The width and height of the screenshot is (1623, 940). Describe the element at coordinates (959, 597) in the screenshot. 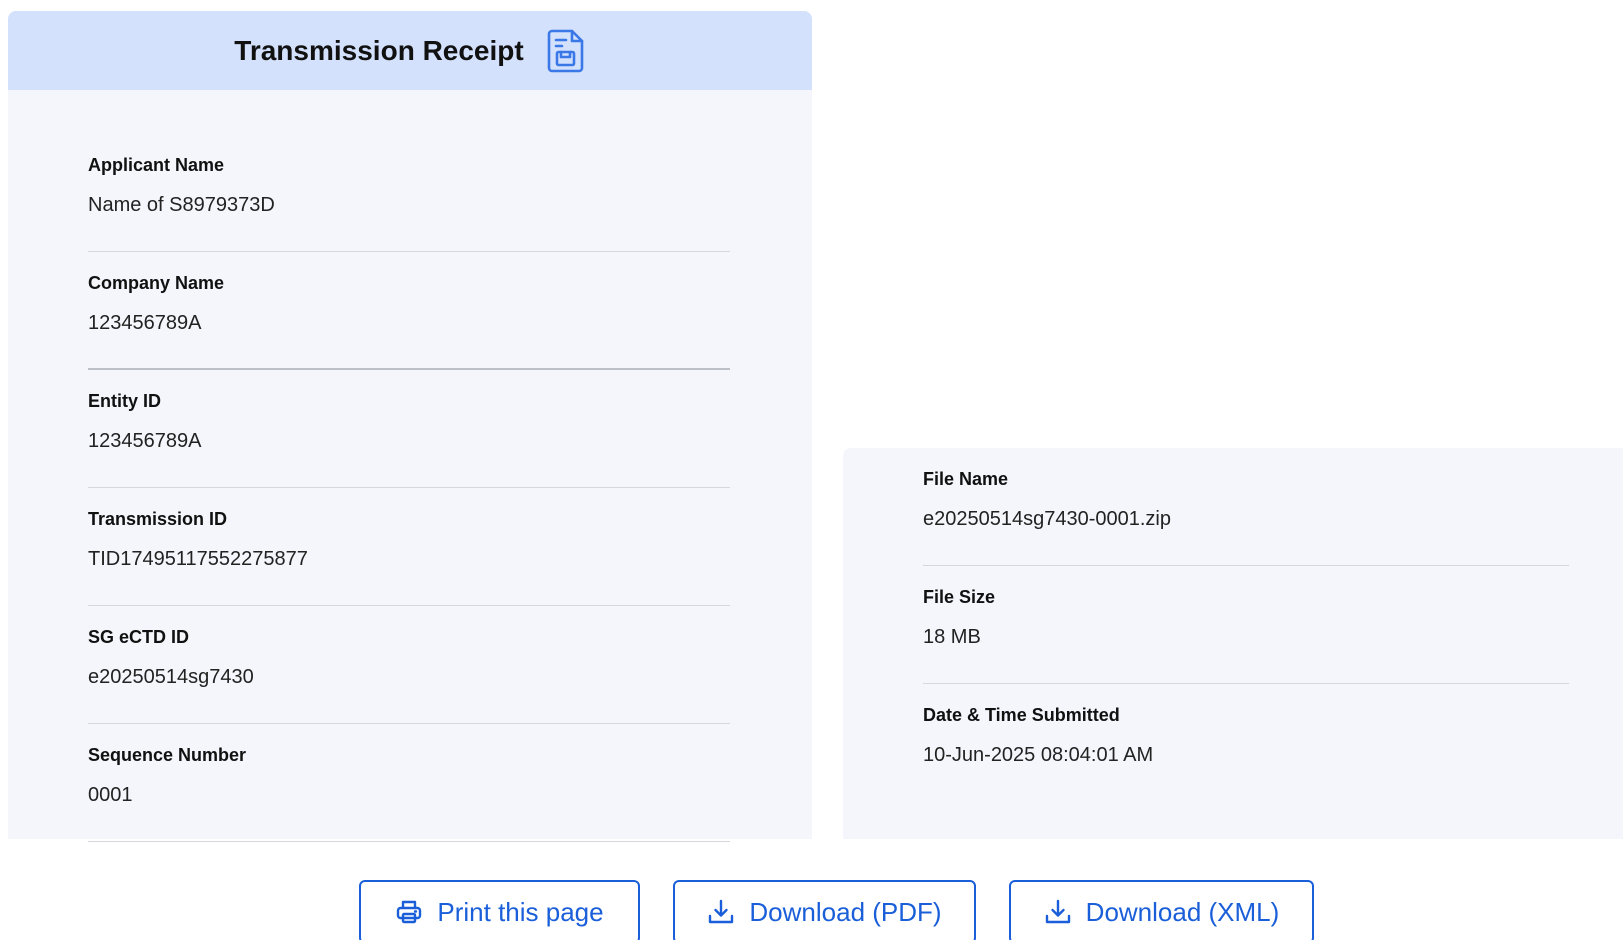

I see `field-label: File Size` at that location.